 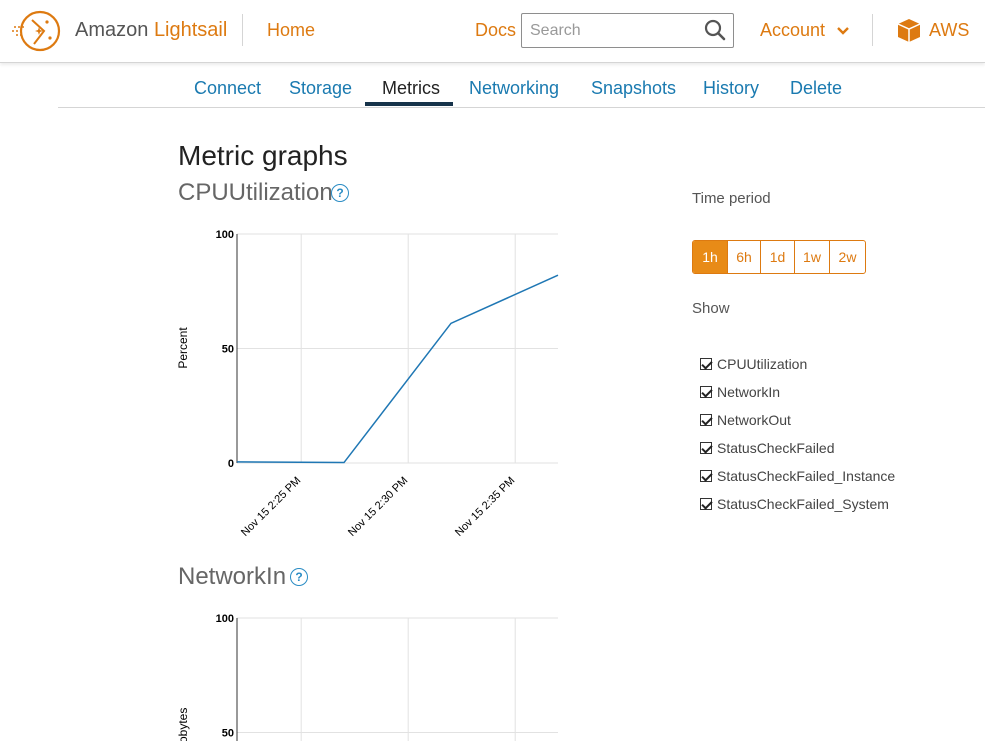 What do you see at coordinates (706, 392) in the screenshot?
I see `networkin-checkbox` at bounding box center [706, 392].